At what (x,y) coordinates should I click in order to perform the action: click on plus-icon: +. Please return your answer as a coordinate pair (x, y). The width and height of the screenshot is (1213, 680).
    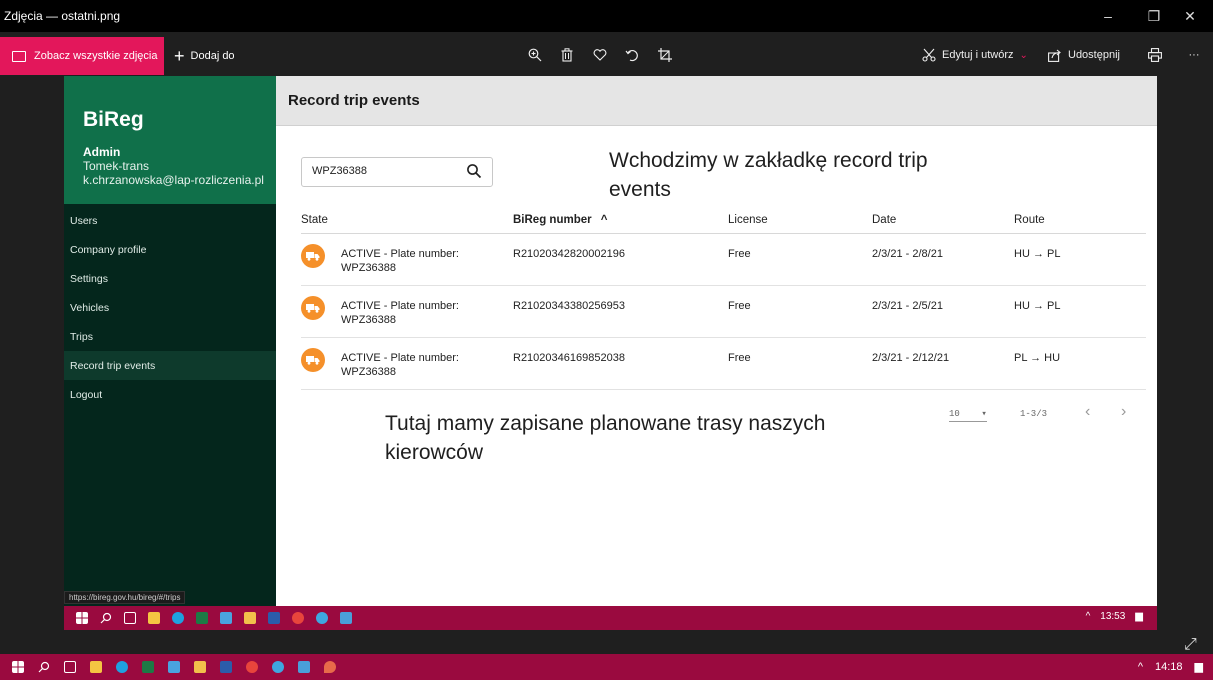
    Looking at the image, I should click on (179, 56).